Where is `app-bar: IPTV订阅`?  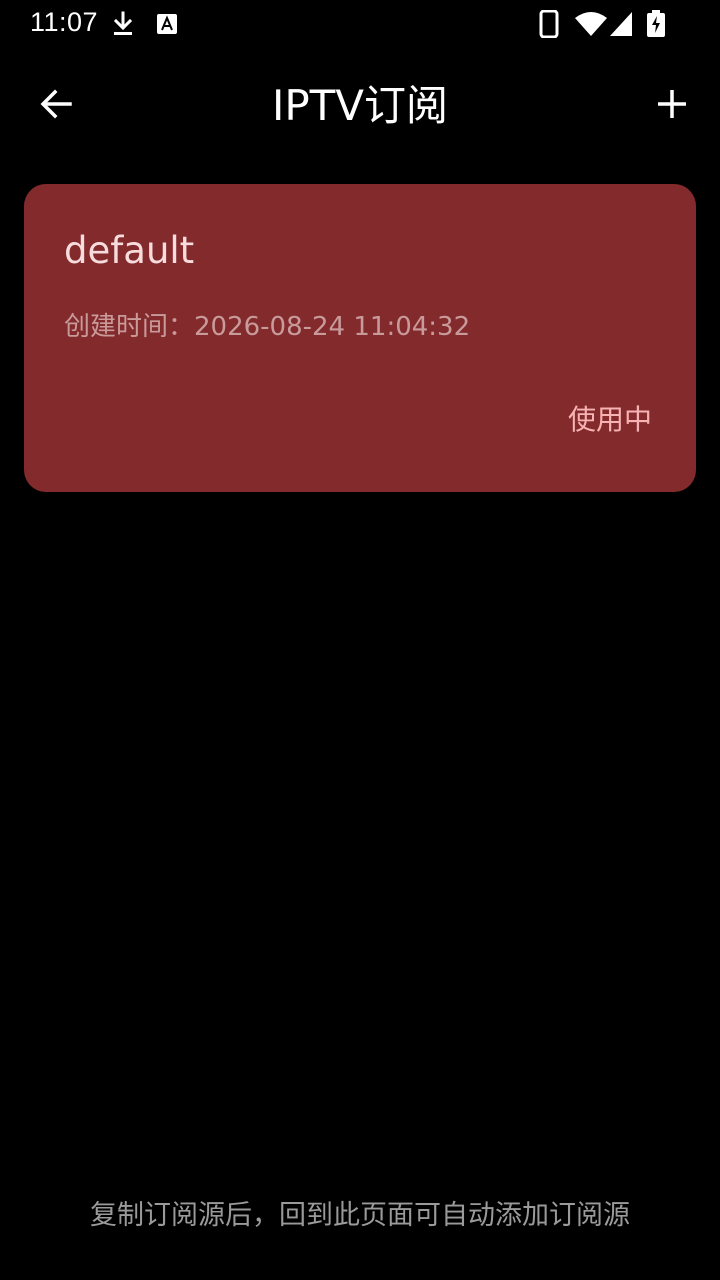
app-bar: IPTV订阅 is located at coordinates (360, 106).